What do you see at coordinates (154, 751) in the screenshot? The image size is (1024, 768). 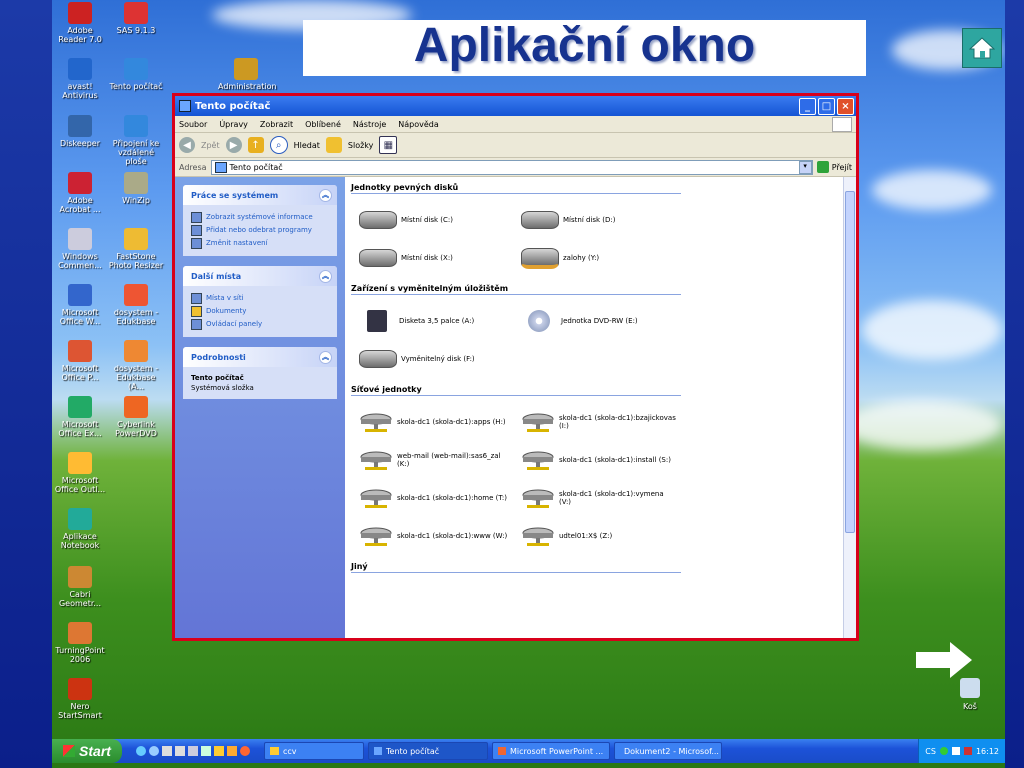 I see `browser-icon` at bounding box center [154, 751].